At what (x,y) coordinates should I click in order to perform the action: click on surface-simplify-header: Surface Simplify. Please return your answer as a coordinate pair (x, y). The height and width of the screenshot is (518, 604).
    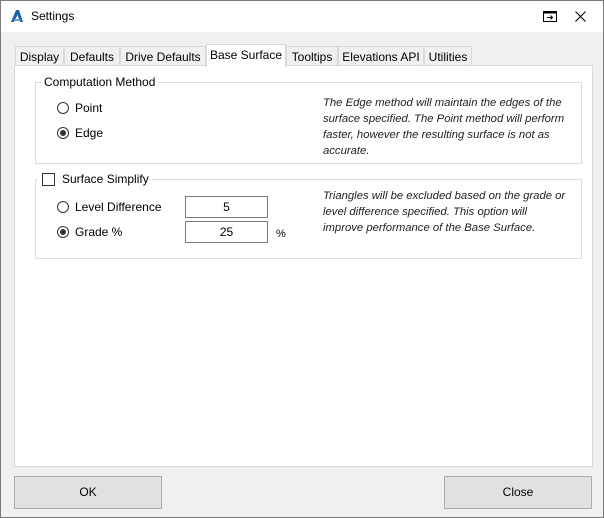
    Looking at the image, I should click on (94, 180).